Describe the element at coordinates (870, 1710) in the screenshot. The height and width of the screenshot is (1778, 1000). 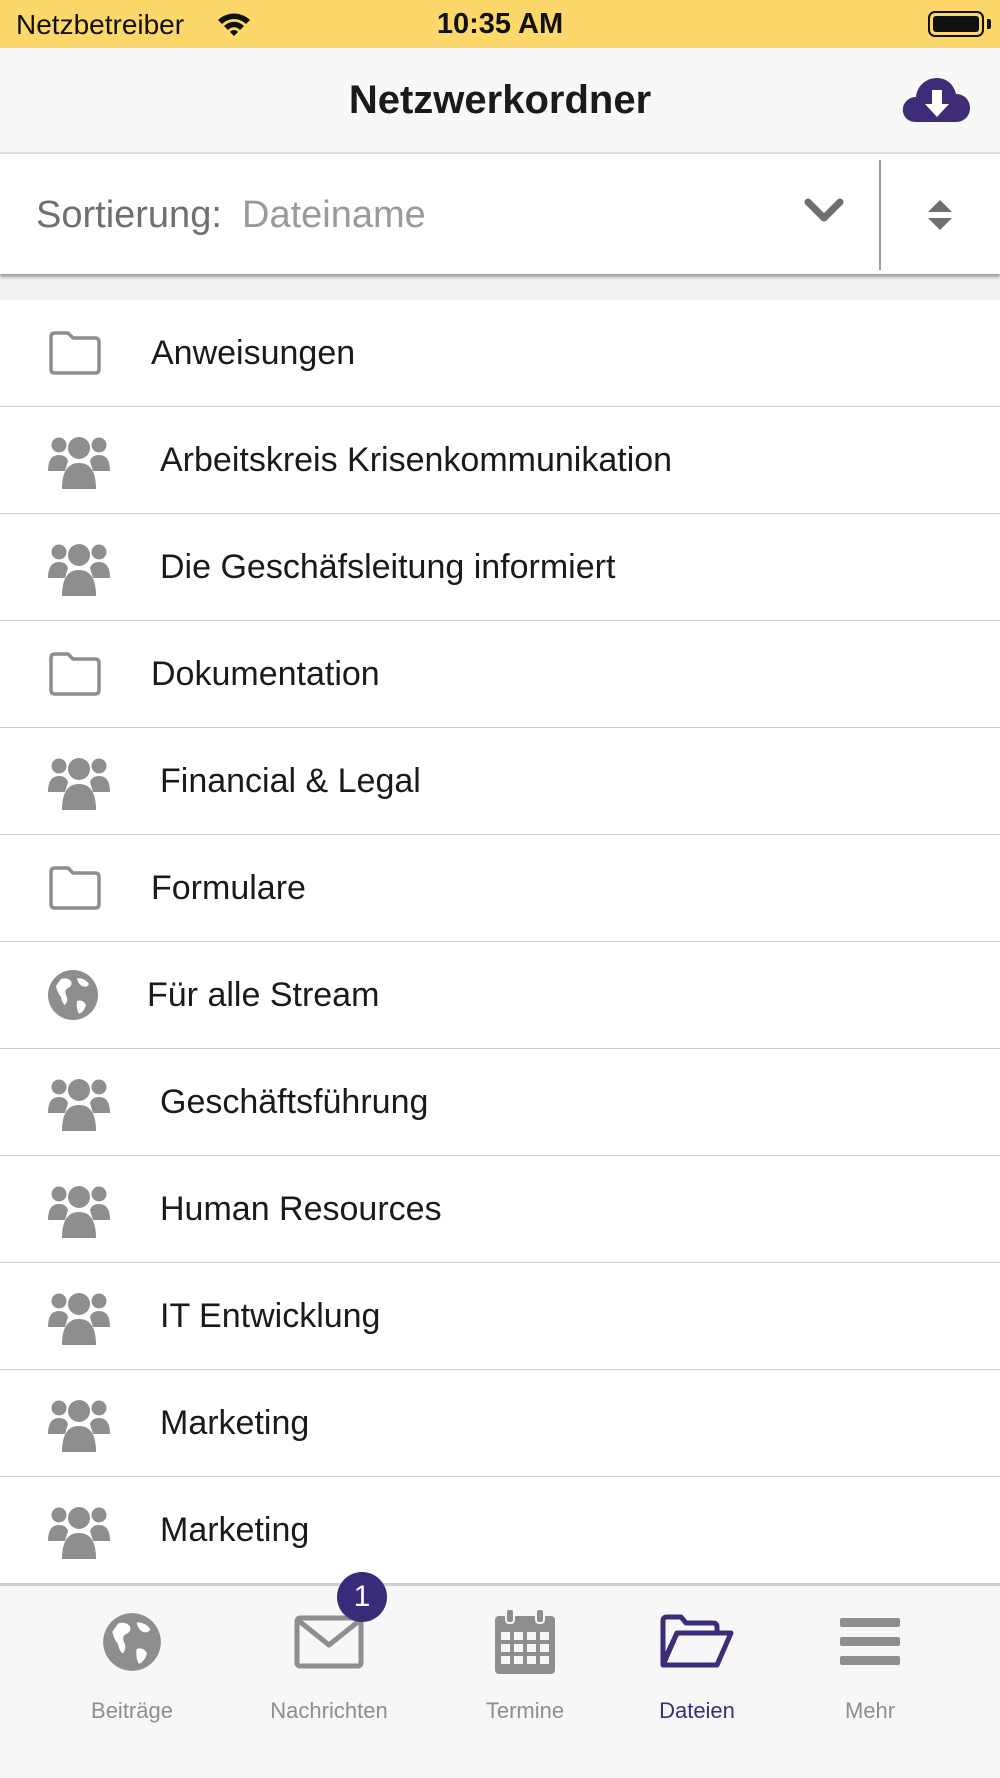
I see `tab-label: Mehr` at that location.